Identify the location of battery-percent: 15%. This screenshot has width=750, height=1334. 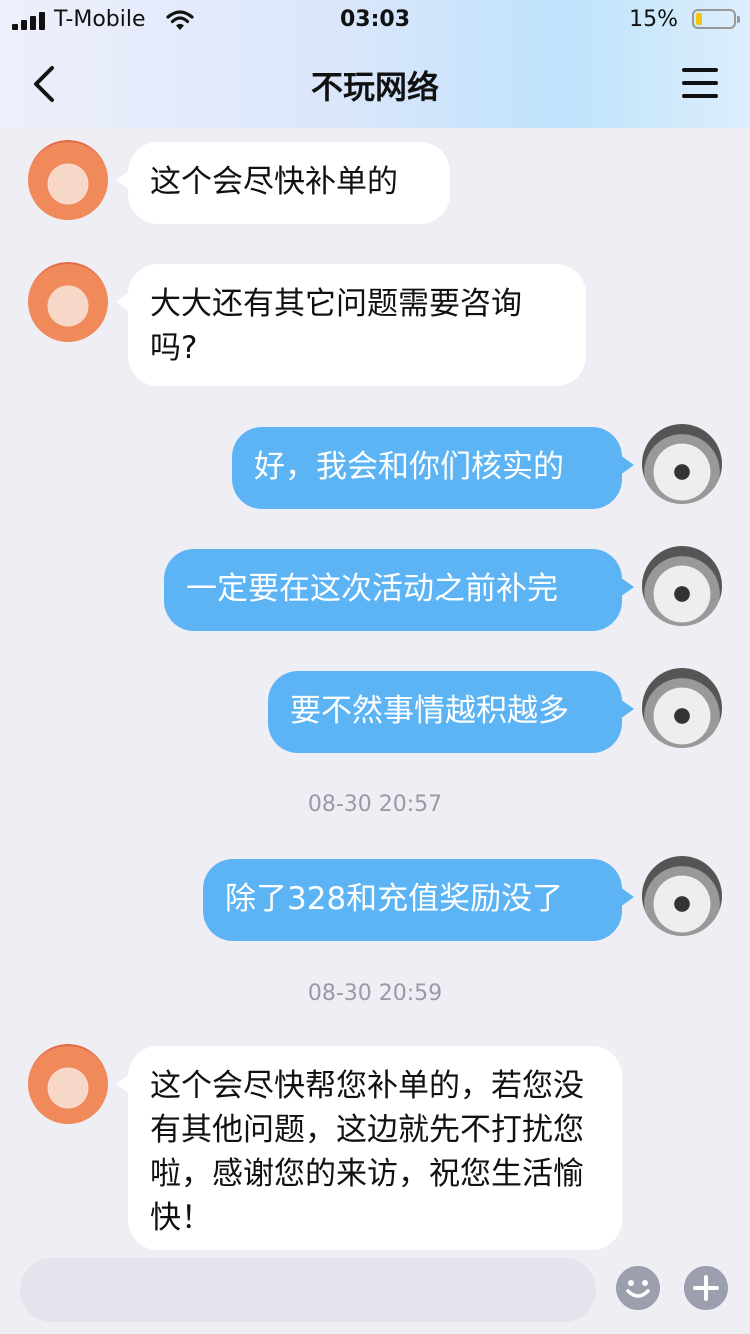
(653, 19).